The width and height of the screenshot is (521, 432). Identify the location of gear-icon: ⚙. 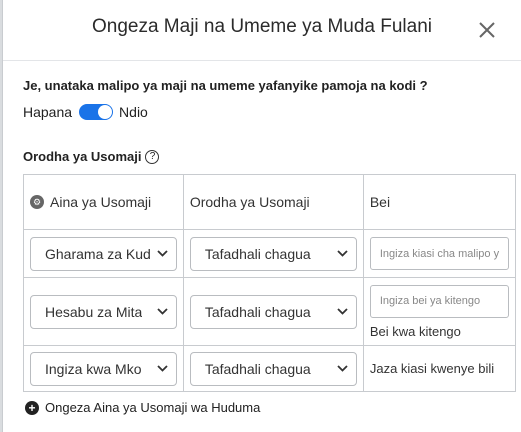
(37, 202).